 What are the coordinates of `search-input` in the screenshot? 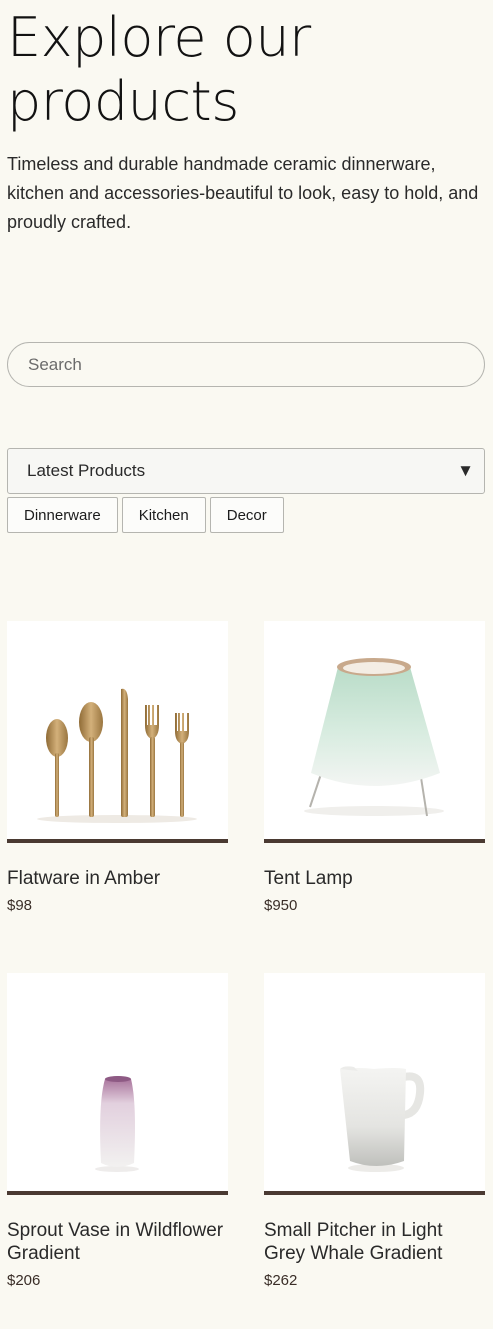 It's located at (246, 364).